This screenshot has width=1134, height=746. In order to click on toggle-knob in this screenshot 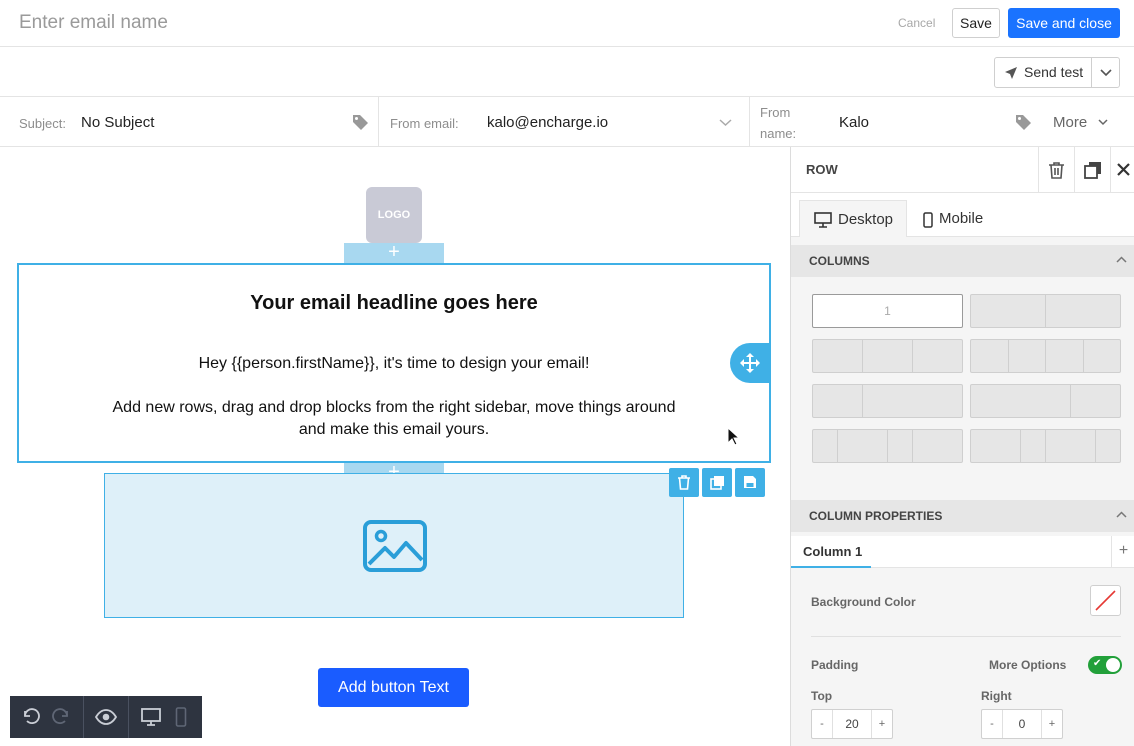, I will do `click(1113, 665)`.